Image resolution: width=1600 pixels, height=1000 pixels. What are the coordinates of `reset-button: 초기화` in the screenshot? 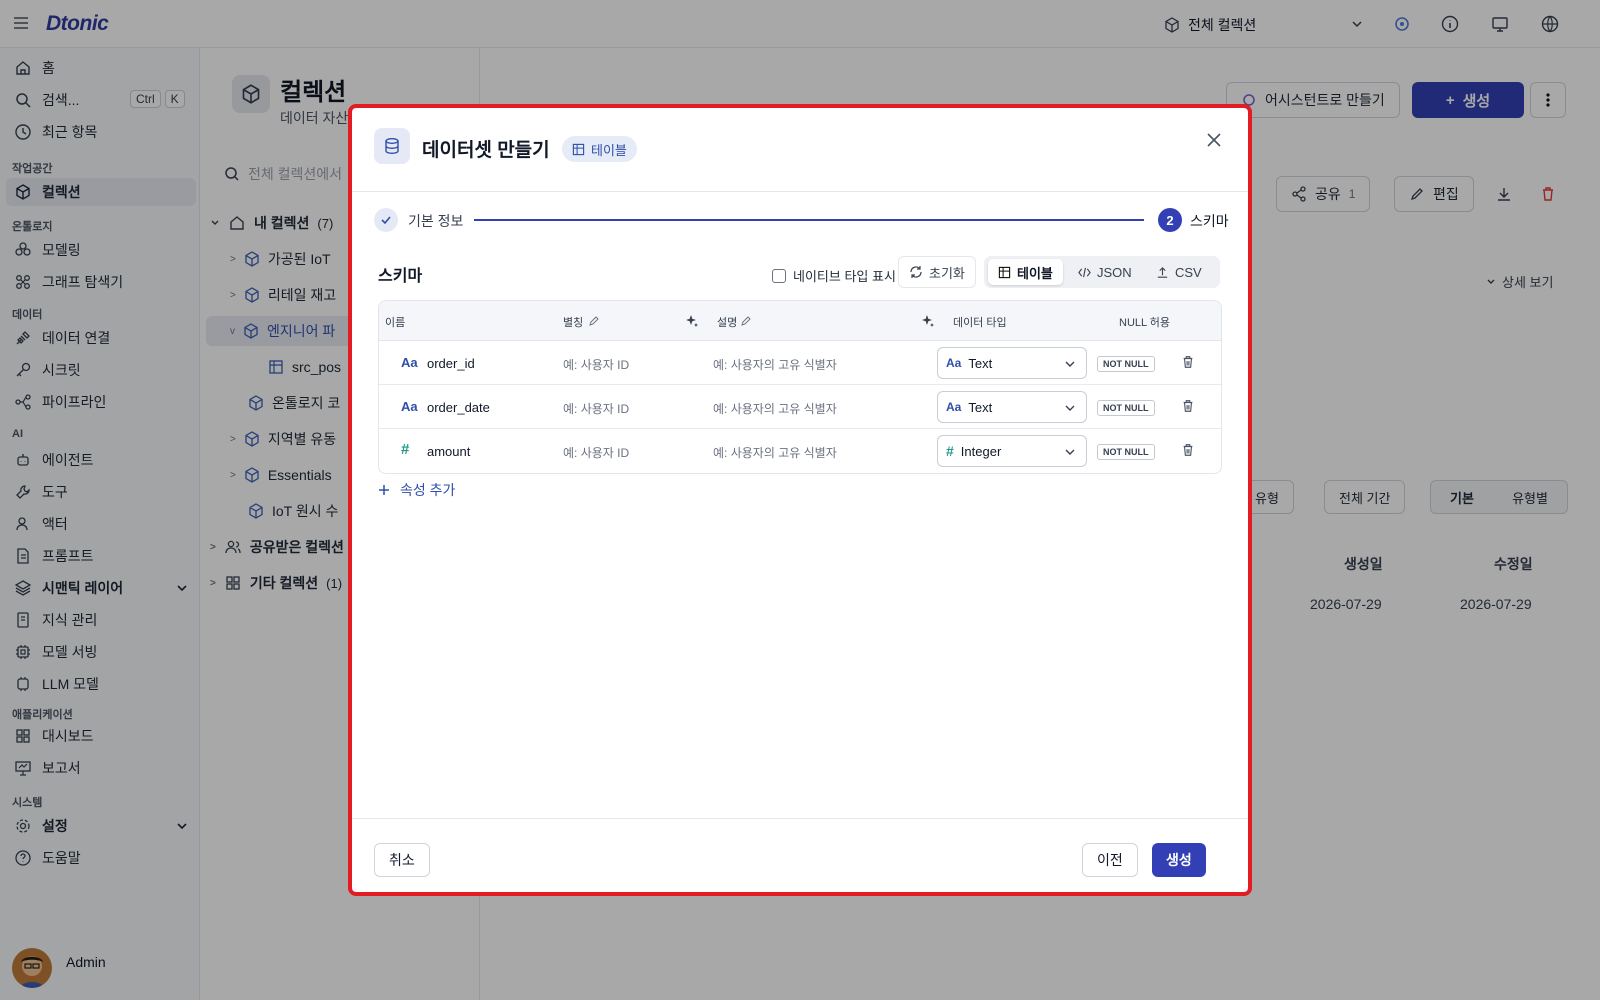 It's located at (937, 272).